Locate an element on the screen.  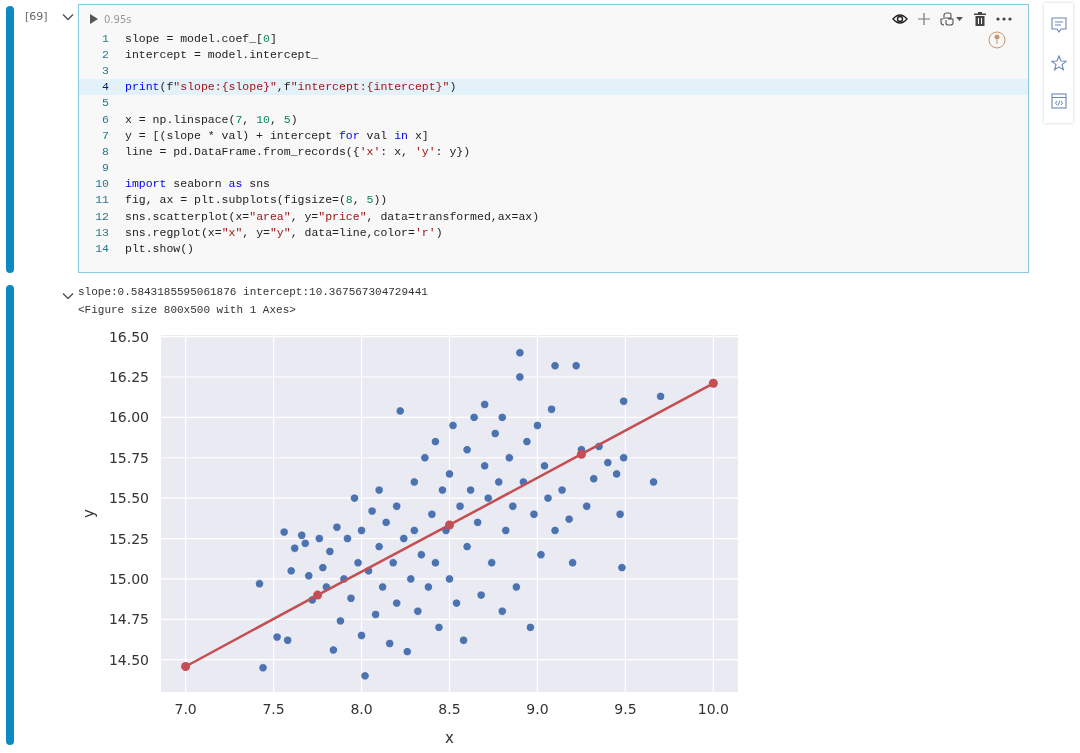
line-number: 11 is located at coordinates (101, 200).